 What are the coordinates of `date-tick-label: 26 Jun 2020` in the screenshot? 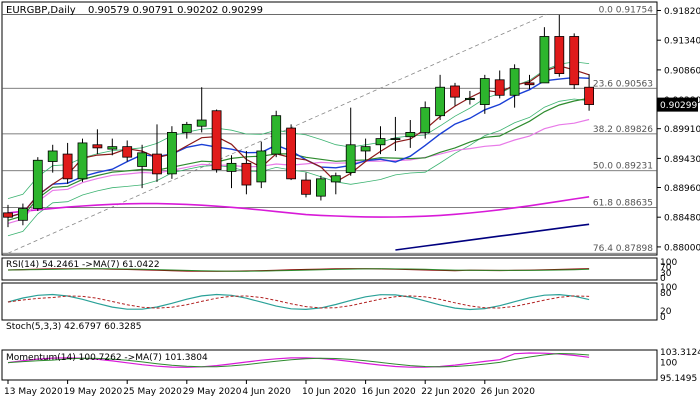 It's located at (508, 392).